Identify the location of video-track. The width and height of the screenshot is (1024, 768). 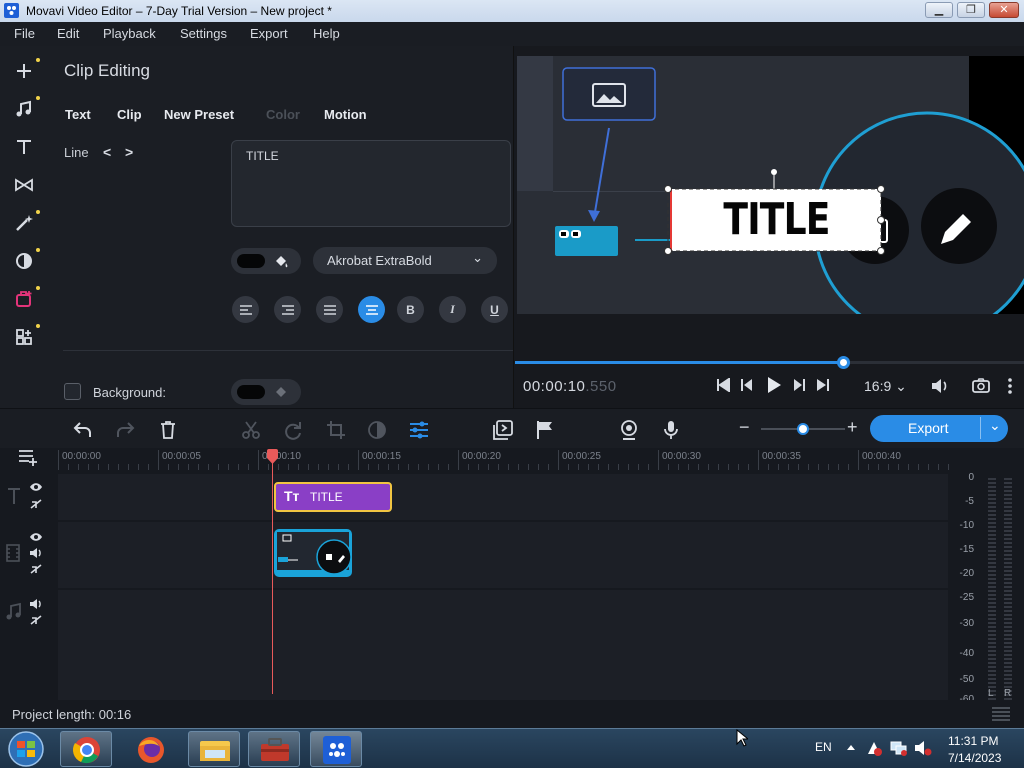
(503, 555).